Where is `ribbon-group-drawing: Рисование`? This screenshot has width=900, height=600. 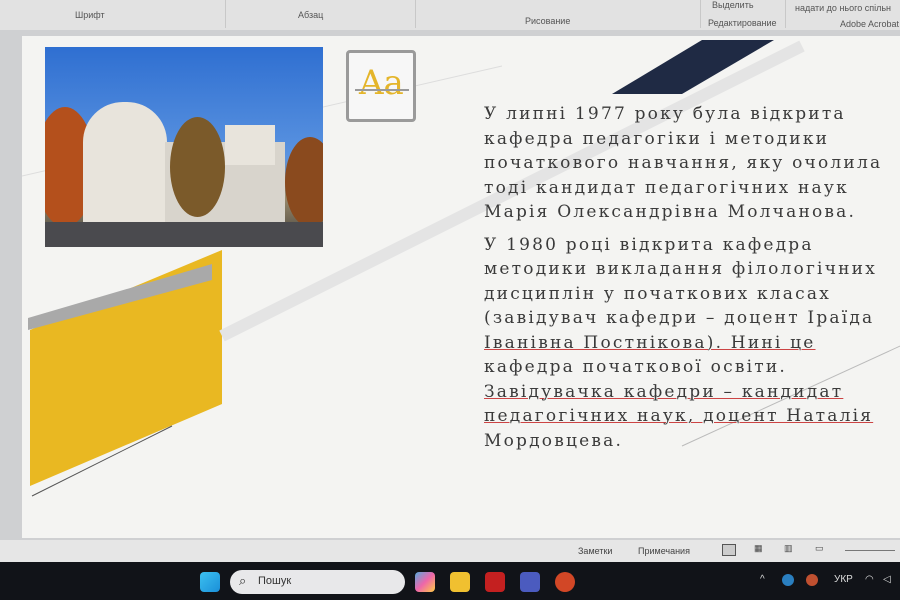
ribbon-group-drawing: Рисование is located at coordinates (547, 21).